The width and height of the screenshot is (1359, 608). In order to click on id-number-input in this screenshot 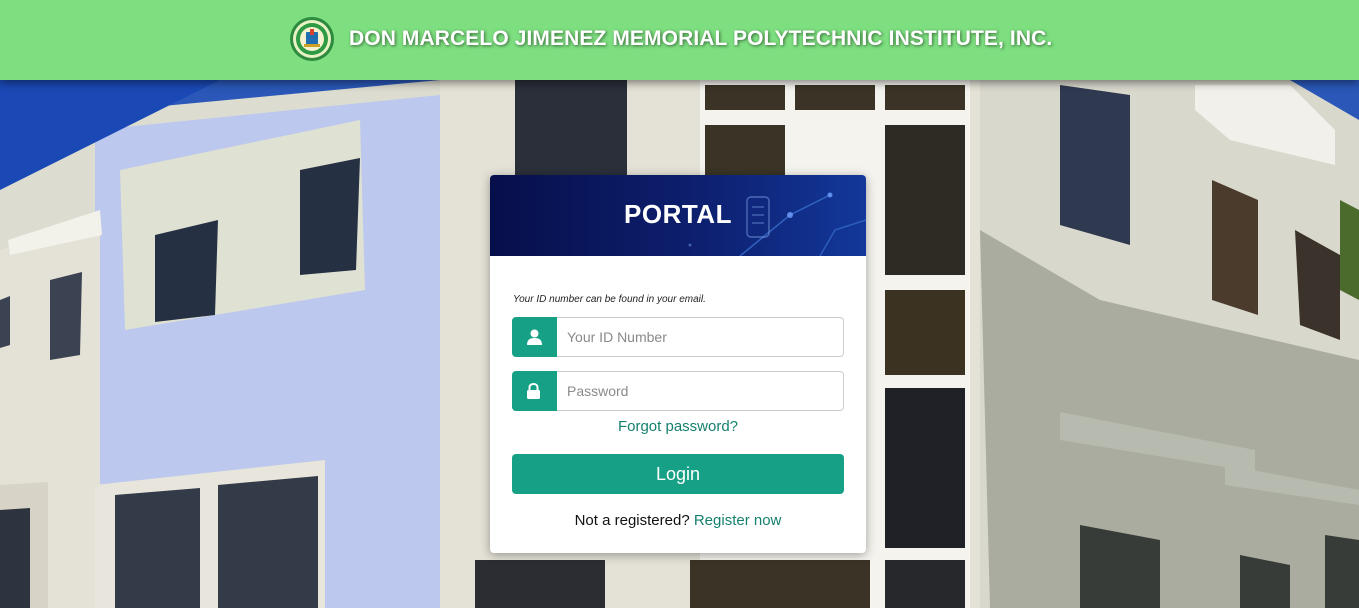, I will do `click(700, 337)`.